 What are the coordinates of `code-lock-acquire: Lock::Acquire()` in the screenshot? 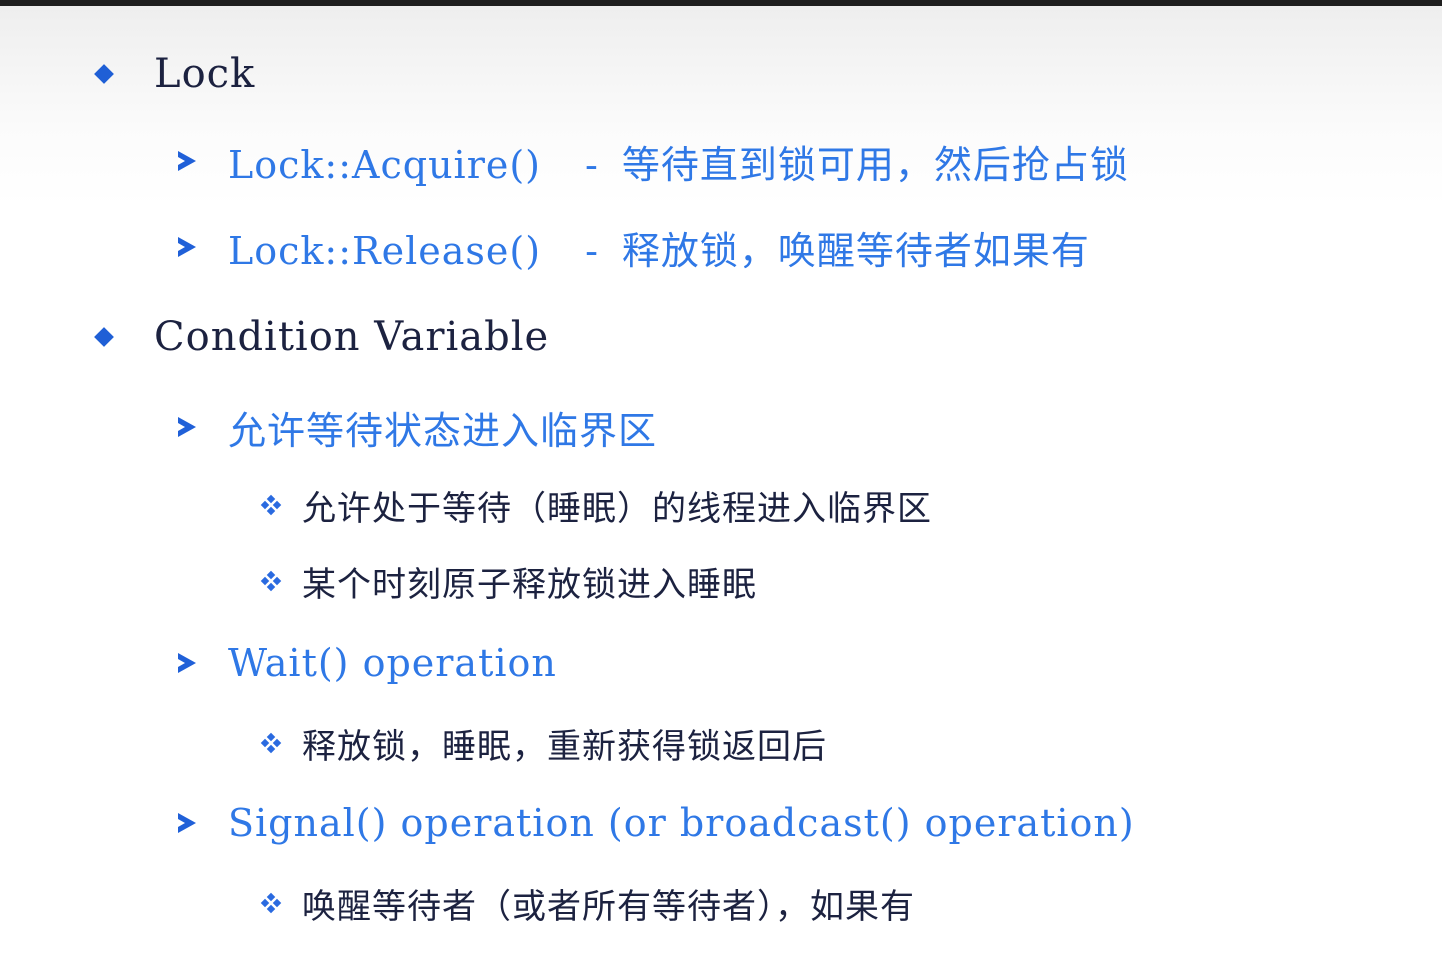 It's located at (385, 164).